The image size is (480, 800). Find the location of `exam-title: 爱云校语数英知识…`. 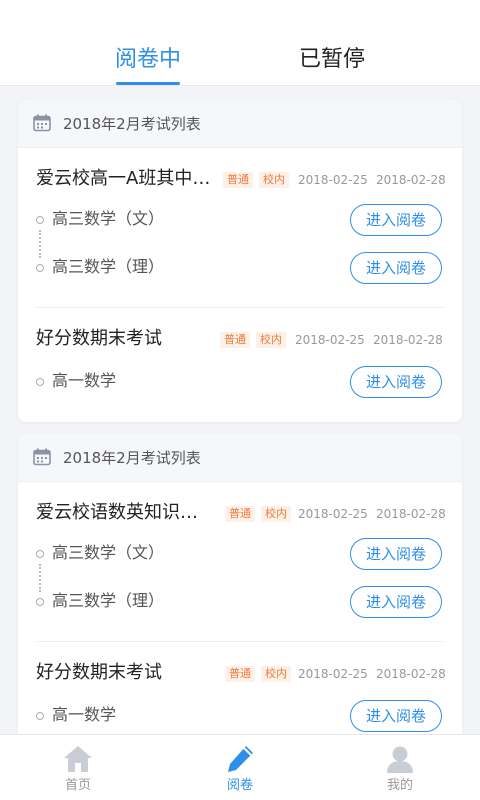

exam-title: 爱云校语数英知识… is located at coordinates (129, 513).